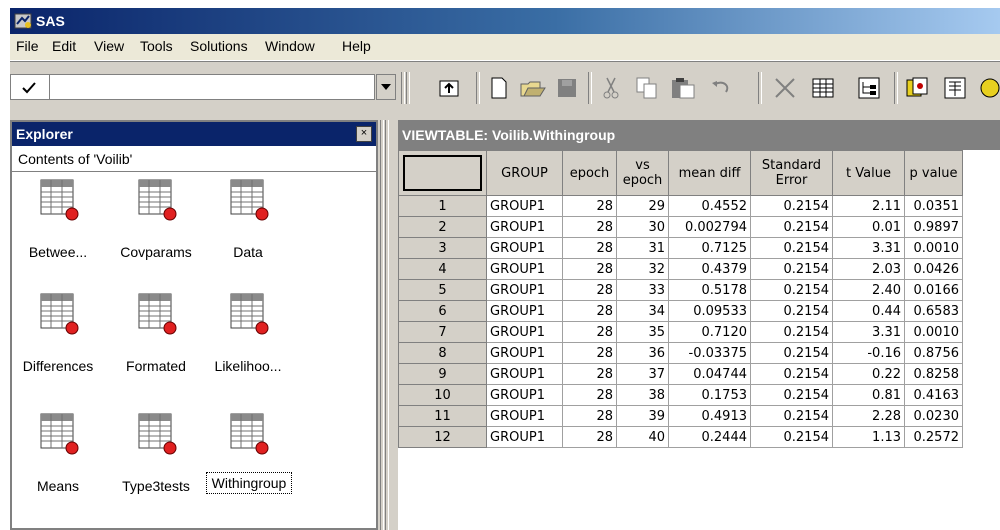  Describe the element at coordinates (442, 374) in the screenshot. I see `row-number: 9` at that location.